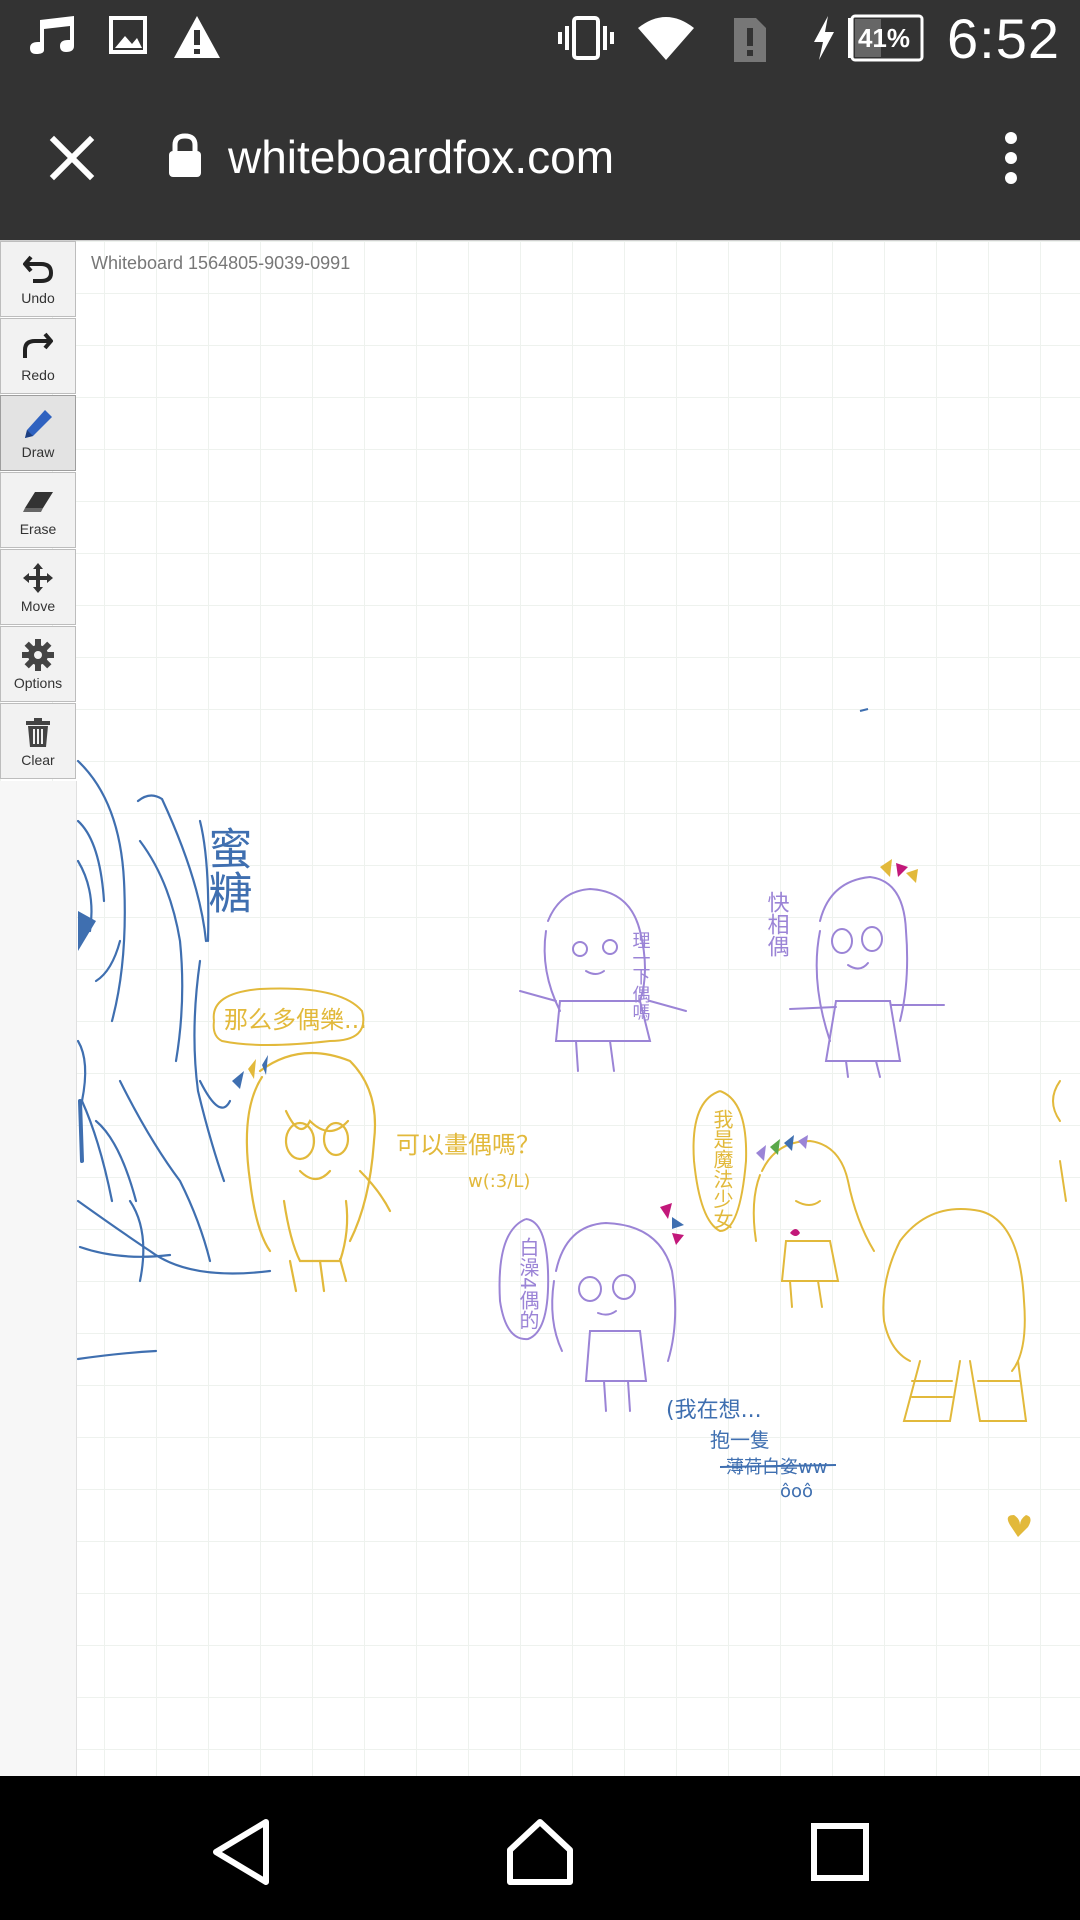 This screenshot has height=1920, width=1080. I want to click on move-label: Move, so click(38, 605).